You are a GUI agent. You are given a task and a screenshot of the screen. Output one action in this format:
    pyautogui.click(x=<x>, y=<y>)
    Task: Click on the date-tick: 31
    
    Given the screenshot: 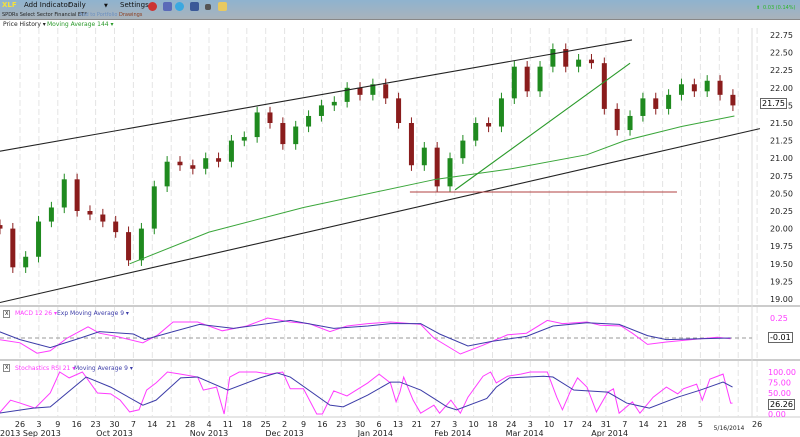 What is the action you would take?
    pyautogui.click(x=606, y=424)
    